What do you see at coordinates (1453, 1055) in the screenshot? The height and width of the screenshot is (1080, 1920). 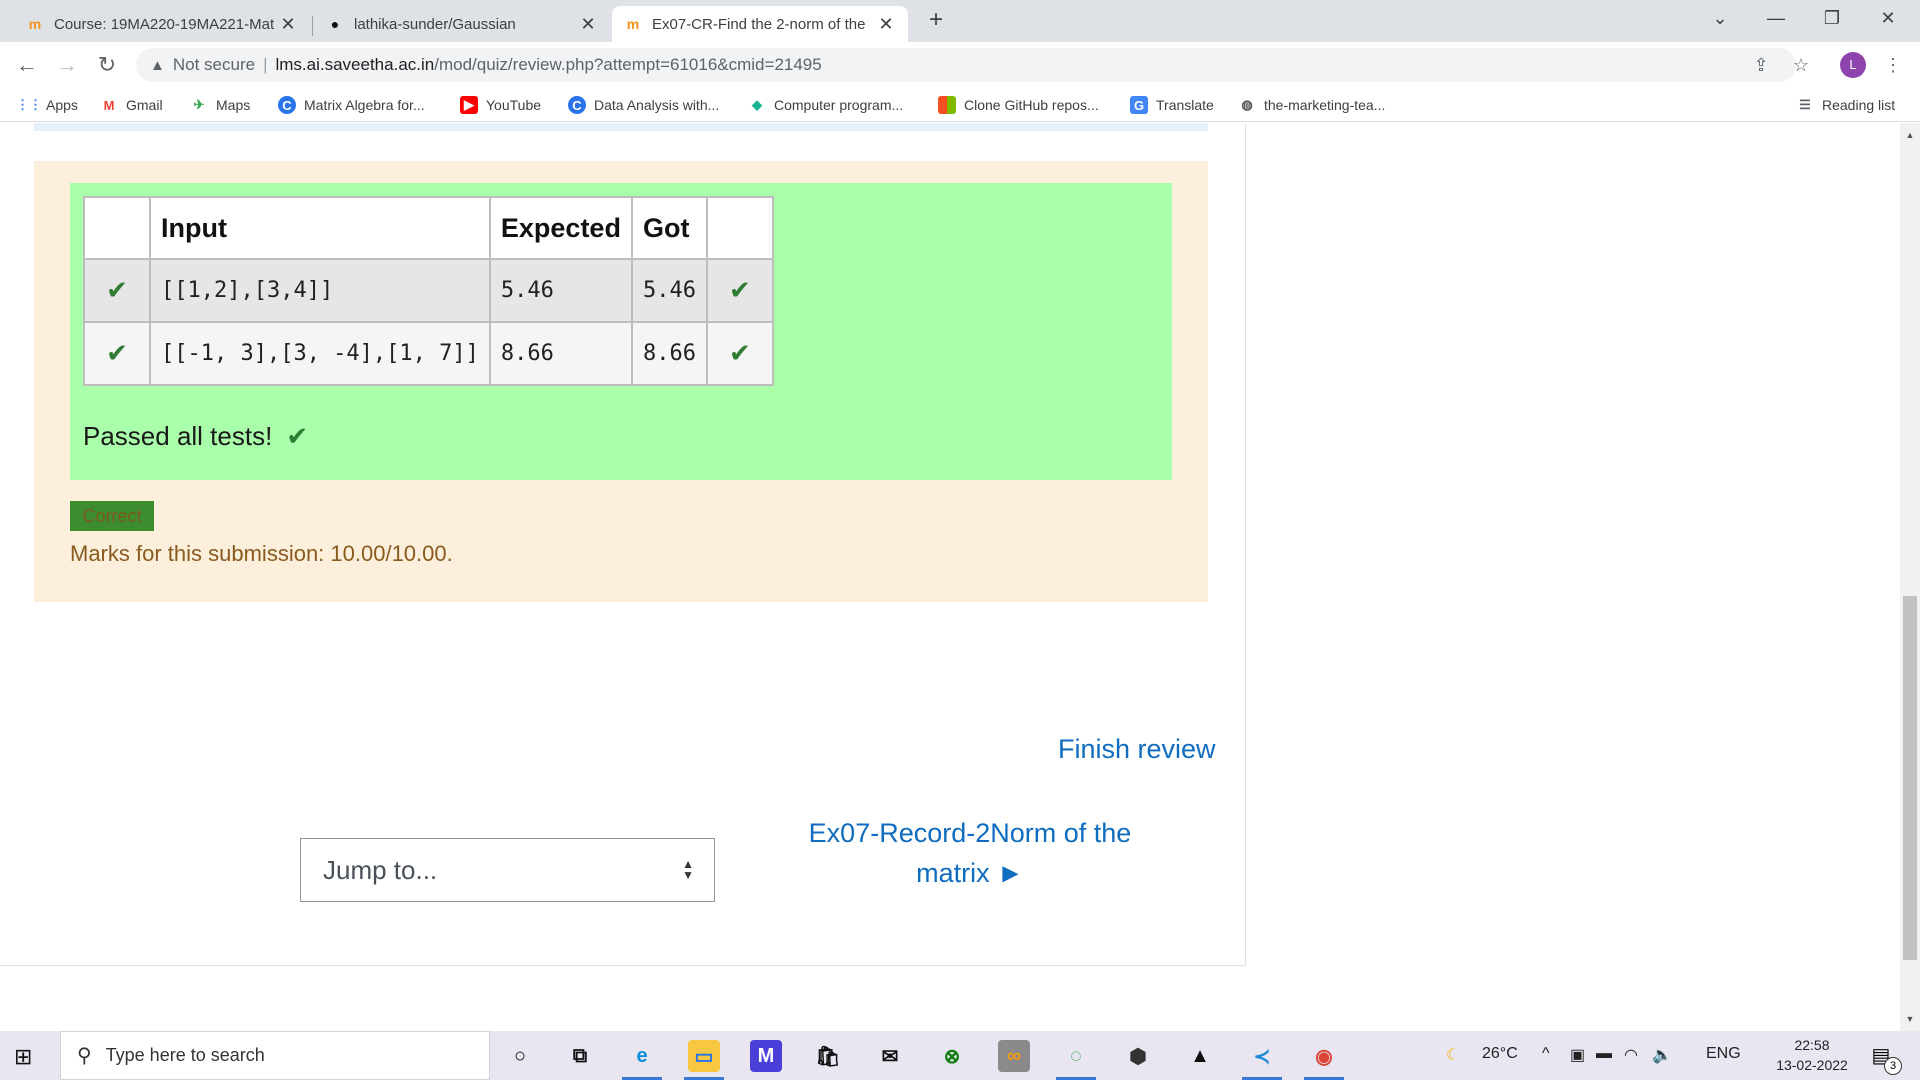 I see `weather-icon: ☾` at bounding box center [1453, 1055].